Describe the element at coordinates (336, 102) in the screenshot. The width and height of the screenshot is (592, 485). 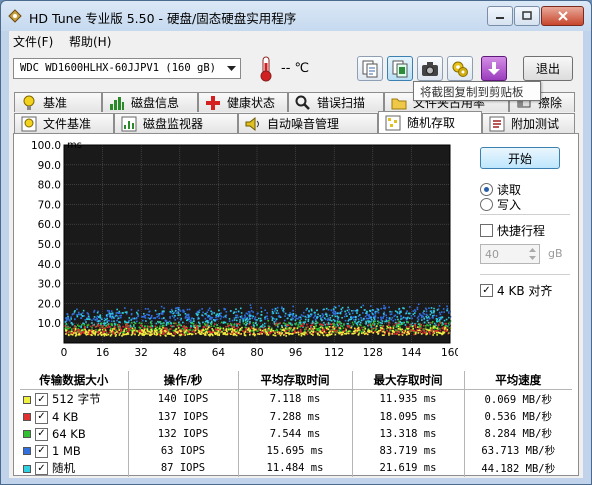
I see `tab-error-scan: 错误扫描` at that location.